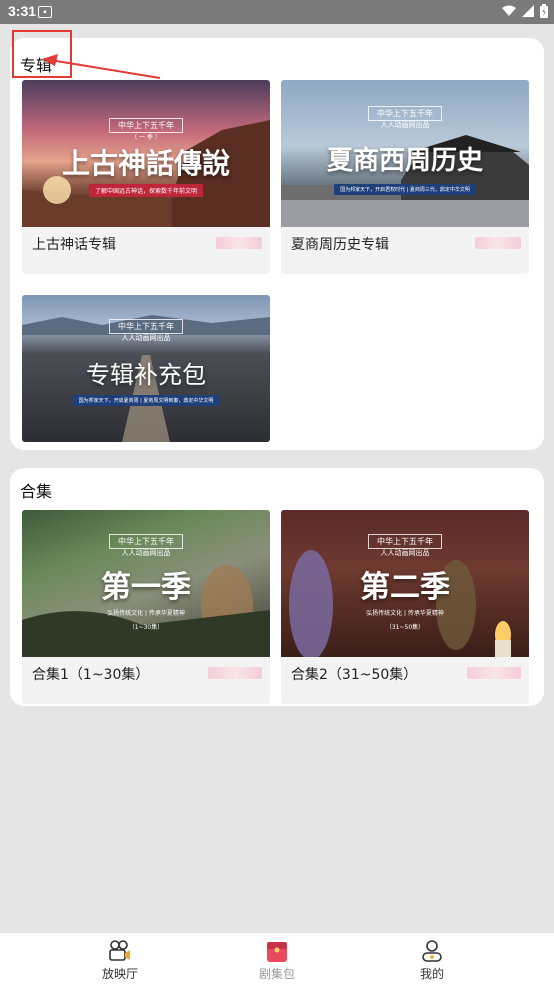 This screenshot has height=986, width=554. I want to click on album-label: 上古神话专辑, so click(74, 245).